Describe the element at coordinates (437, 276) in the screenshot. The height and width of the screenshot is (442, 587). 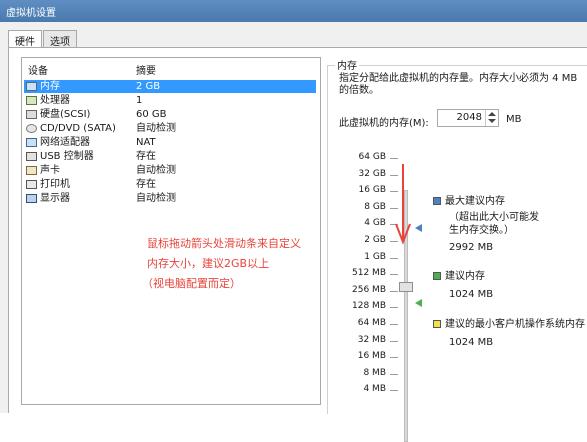
I see `recommended-legend-icon` at that location.